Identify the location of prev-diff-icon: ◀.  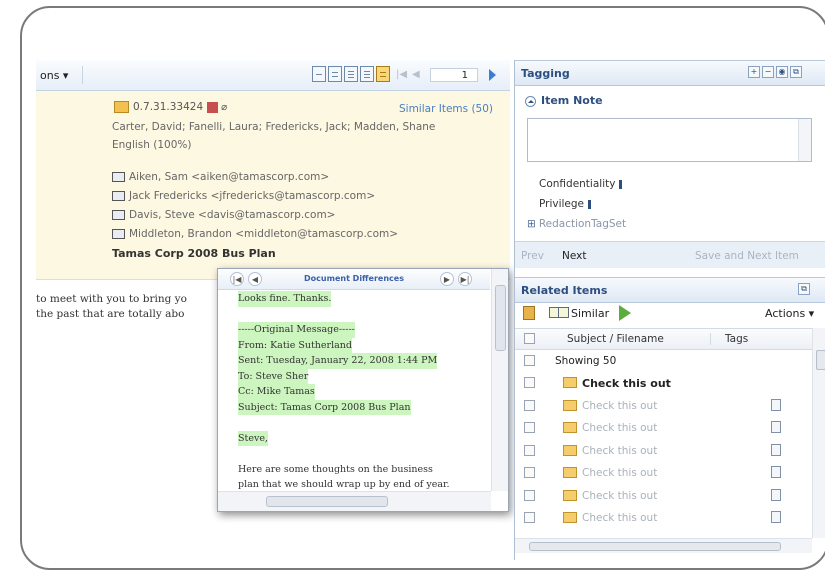
(255, 279).